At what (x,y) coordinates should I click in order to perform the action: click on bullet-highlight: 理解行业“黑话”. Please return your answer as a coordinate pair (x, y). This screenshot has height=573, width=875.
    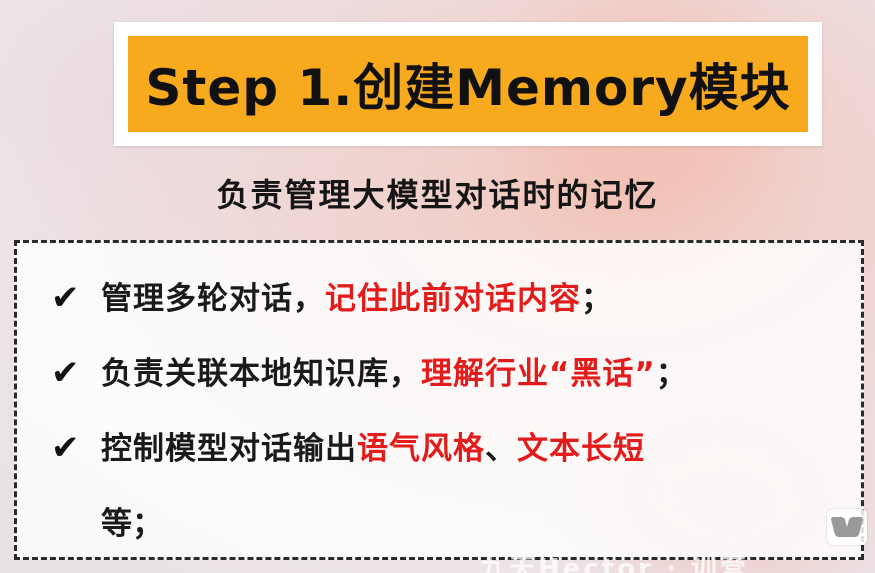
    Looking at the image, I should click on (538, 374).